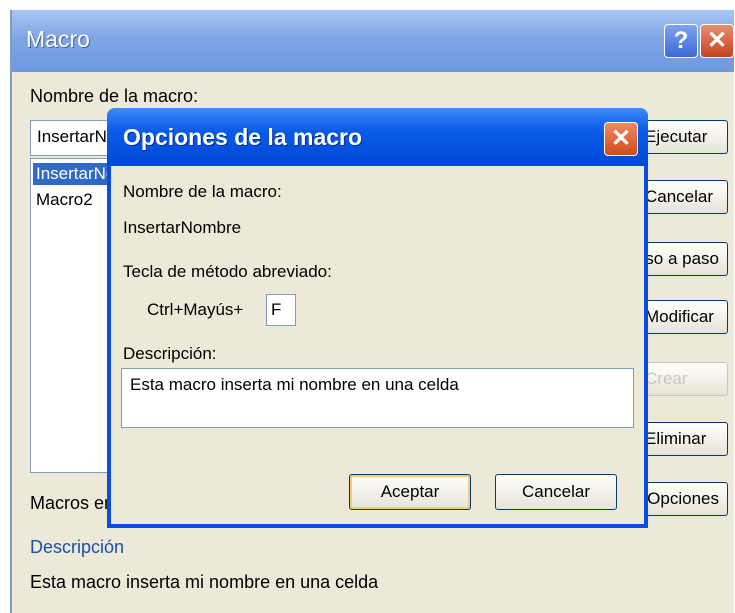 The height and width of the screenshot is (613, 735). What do you see at coordinates (686, 317) in the screenshot?
I see `edit-button: Modificar` at bounding box center [686, 317].